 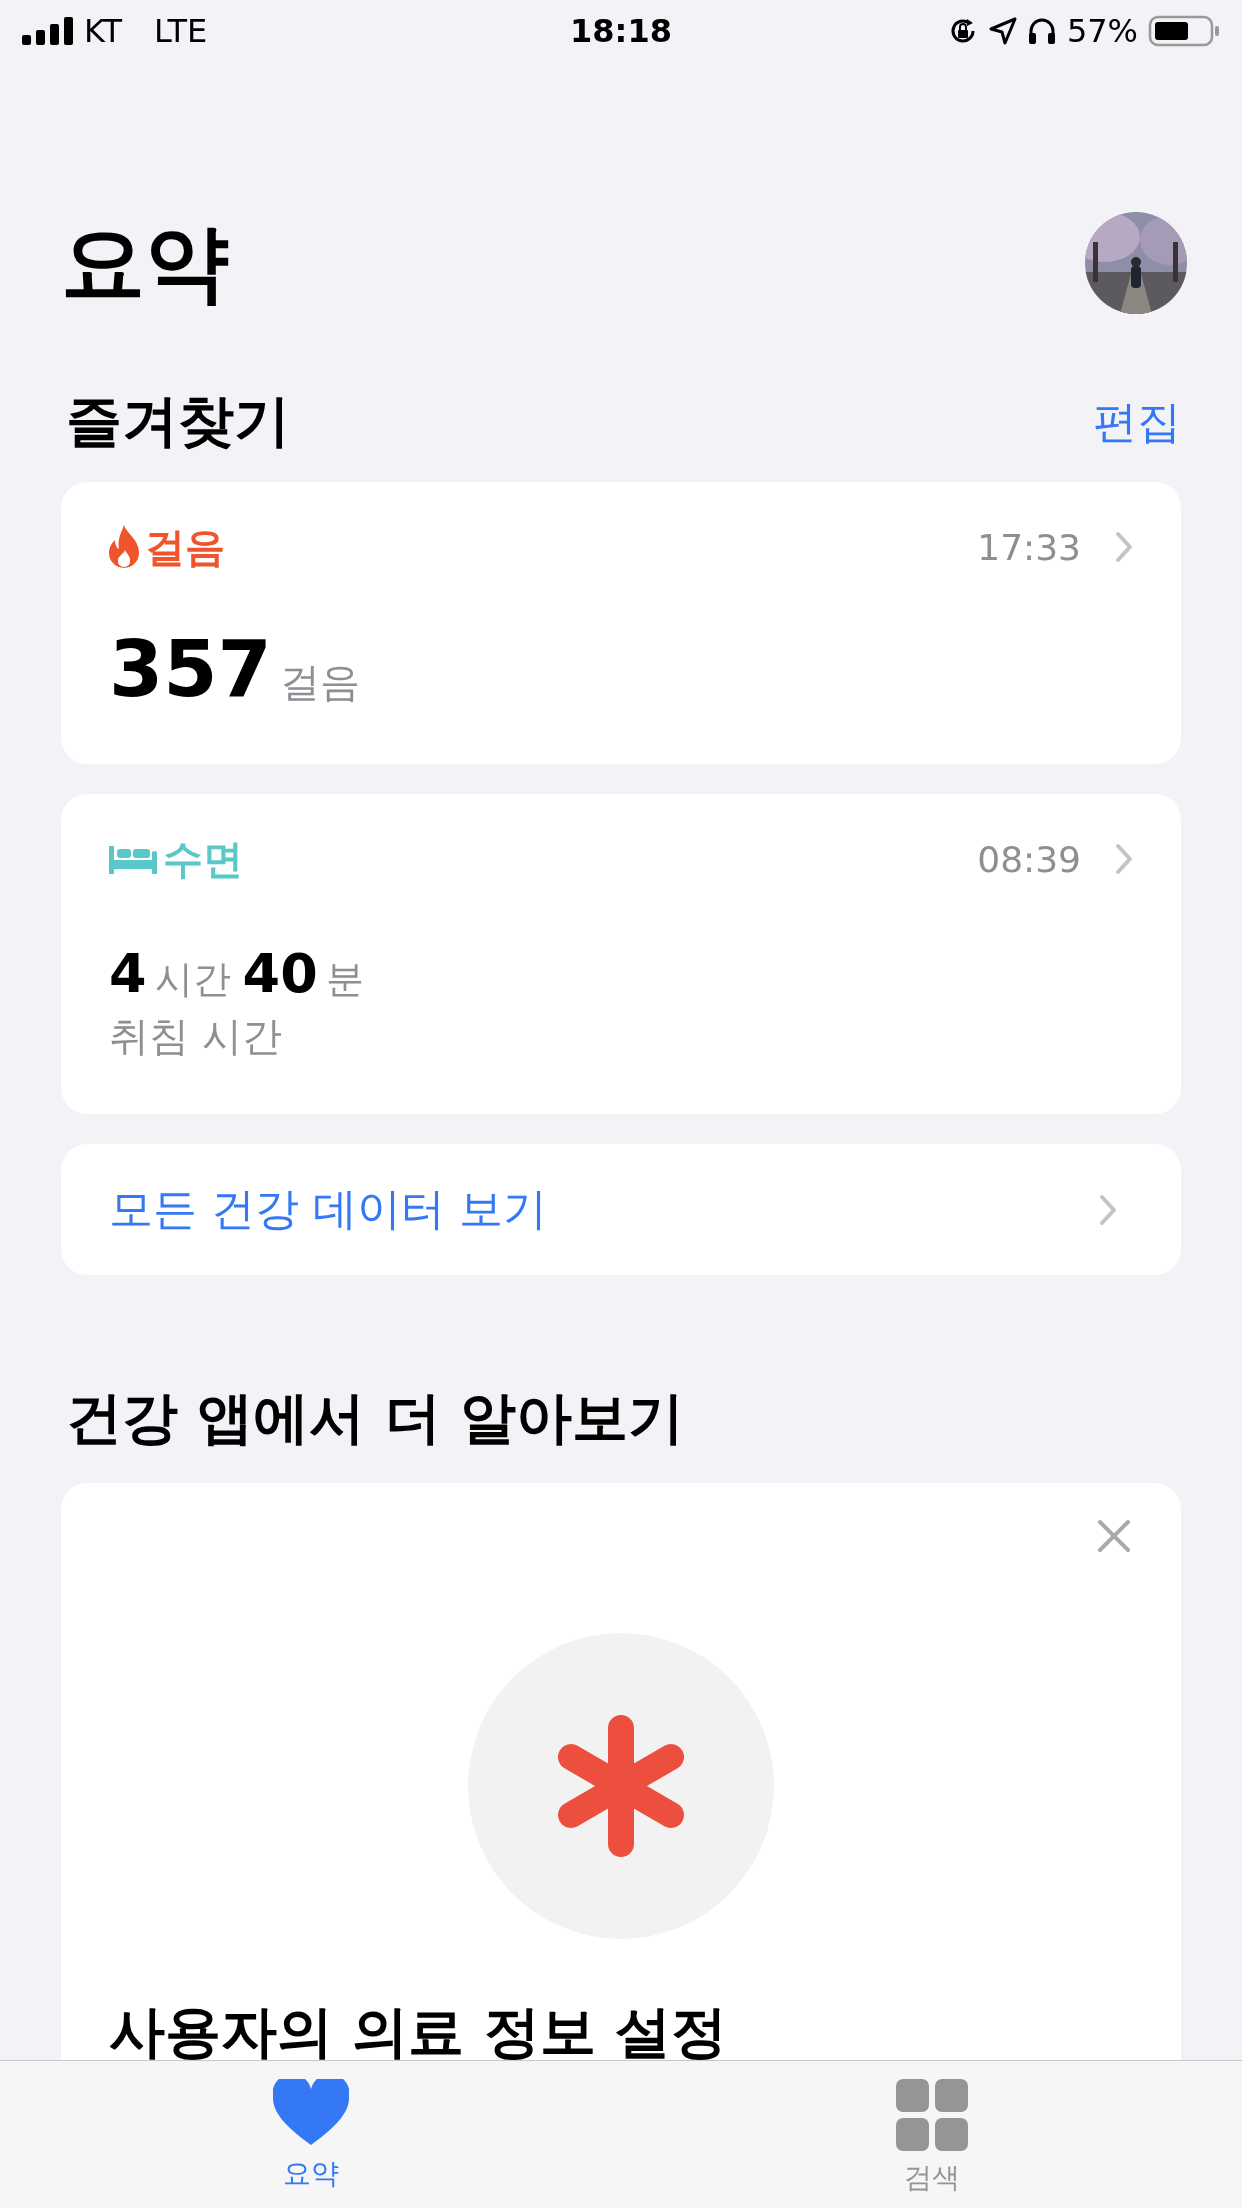 I want to click on card-label: 걸음, so click(x=185, y=547).